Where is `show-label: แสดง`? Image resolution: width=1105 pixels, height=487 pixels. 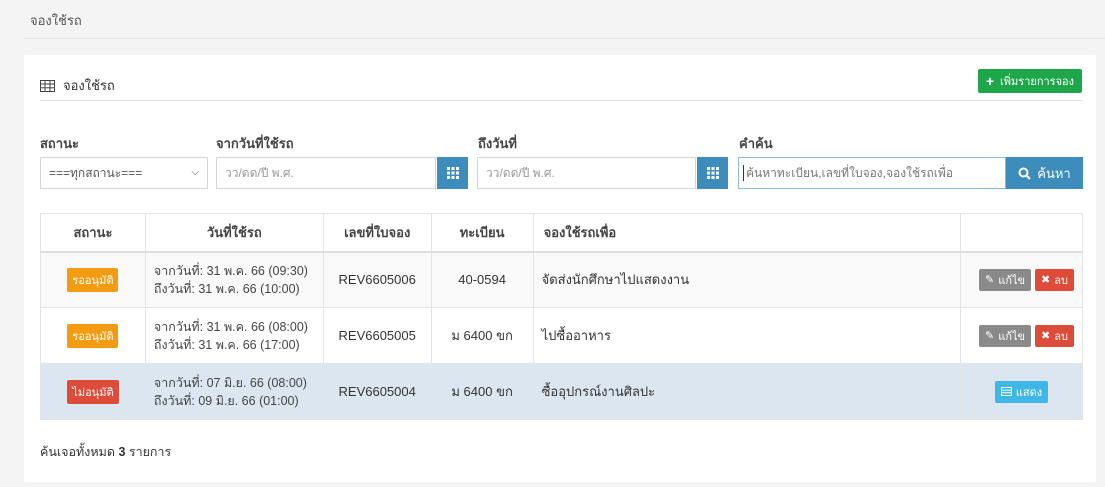
show-label: แสดง is located at coordinates (1029, 392).